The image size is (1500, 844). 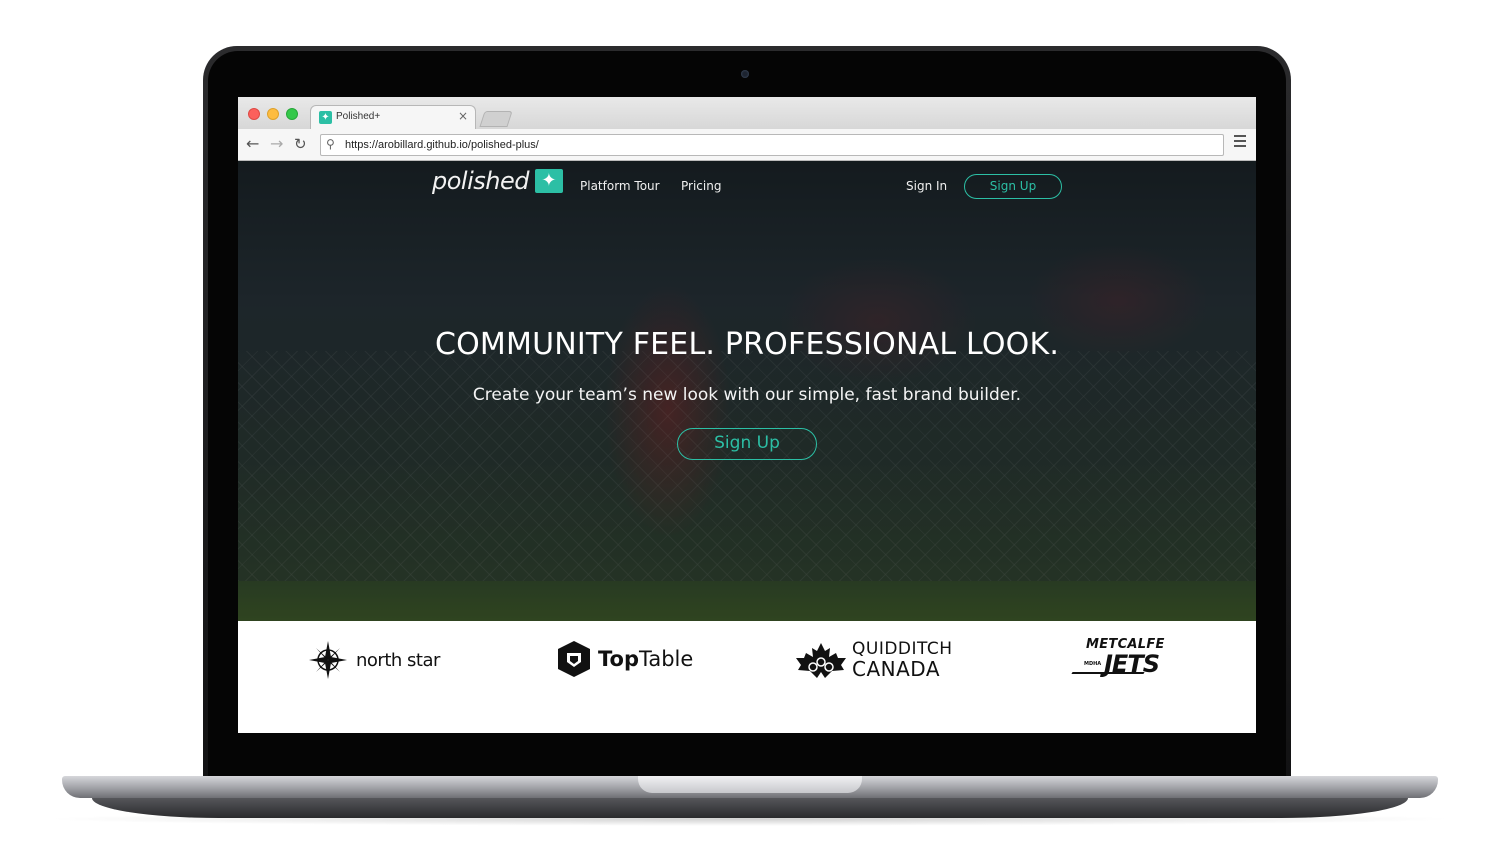 I want to click on nav-sign-up-button: Sign Up, so click(x=1013, y=186).